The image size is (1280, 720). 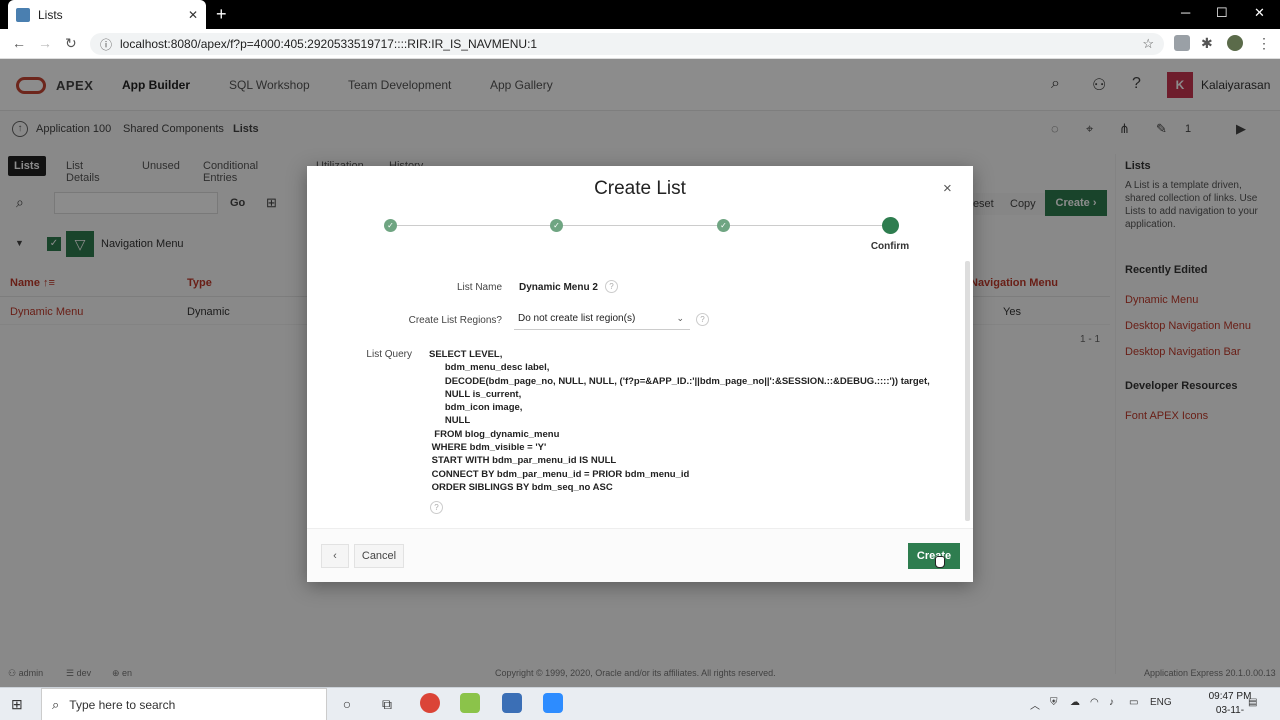 What do you see at coordinates (602, 320) in the screenshot?
I see `create-regions-select: Do not create list region(s) ⌄` at bounding box center [602, 320].